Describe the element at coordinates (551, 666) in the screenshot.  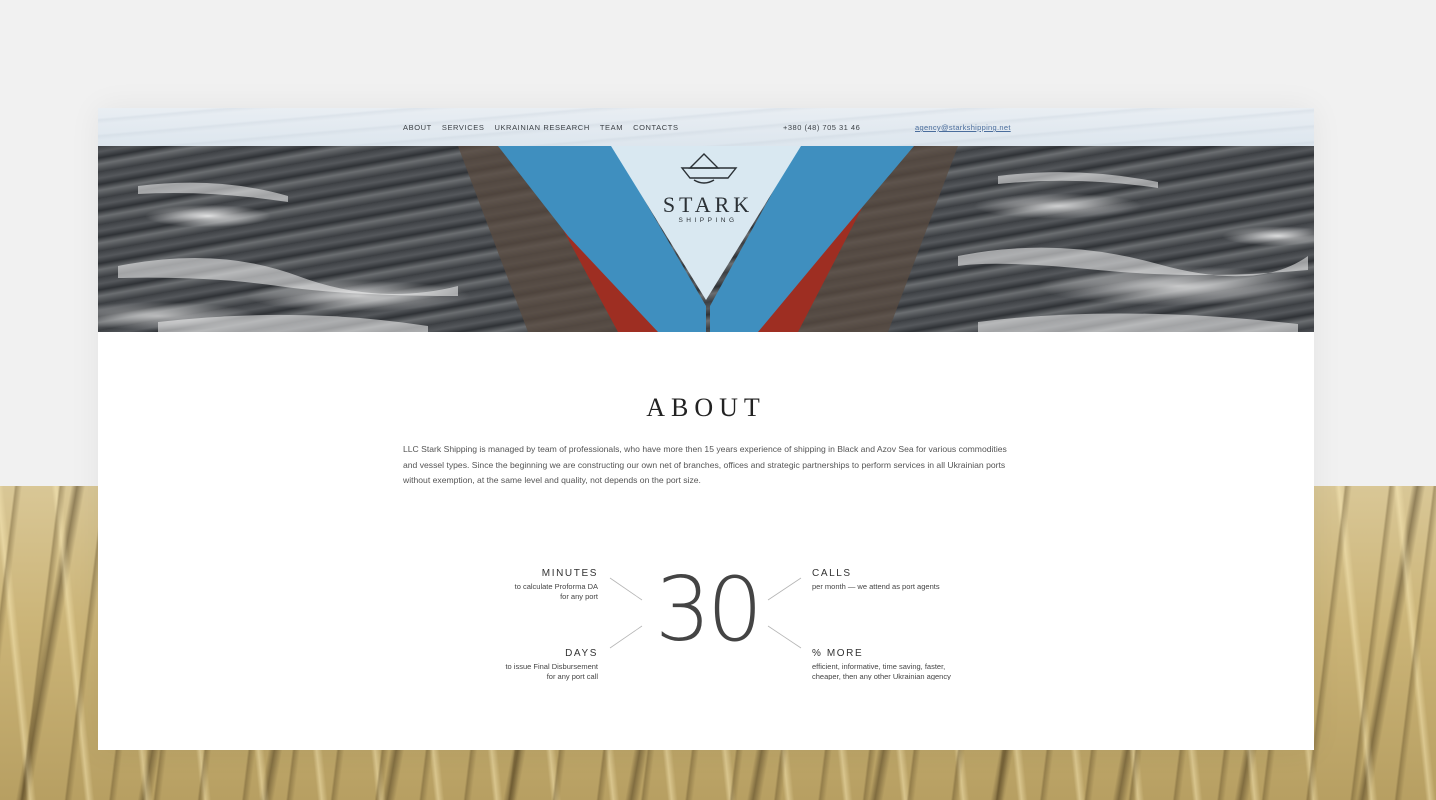
I see `stat-days-line1: to issue Final Disbursement` at that location.